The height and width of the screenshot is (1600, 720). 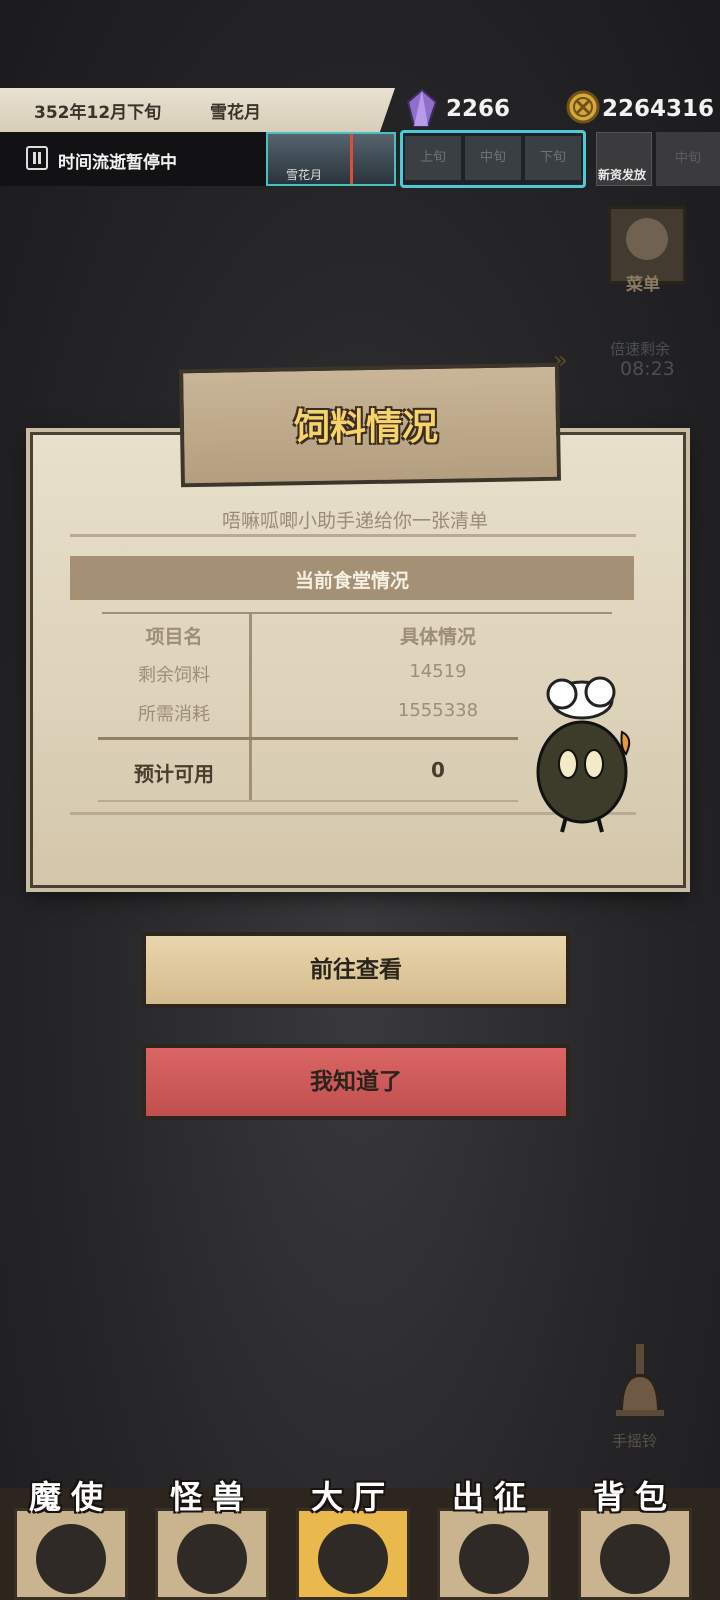 What do you see at coordinates (493, 1497) in the screenshot?
I see `nav-label-expedition: 出征` at bounding box center [493, 1497].